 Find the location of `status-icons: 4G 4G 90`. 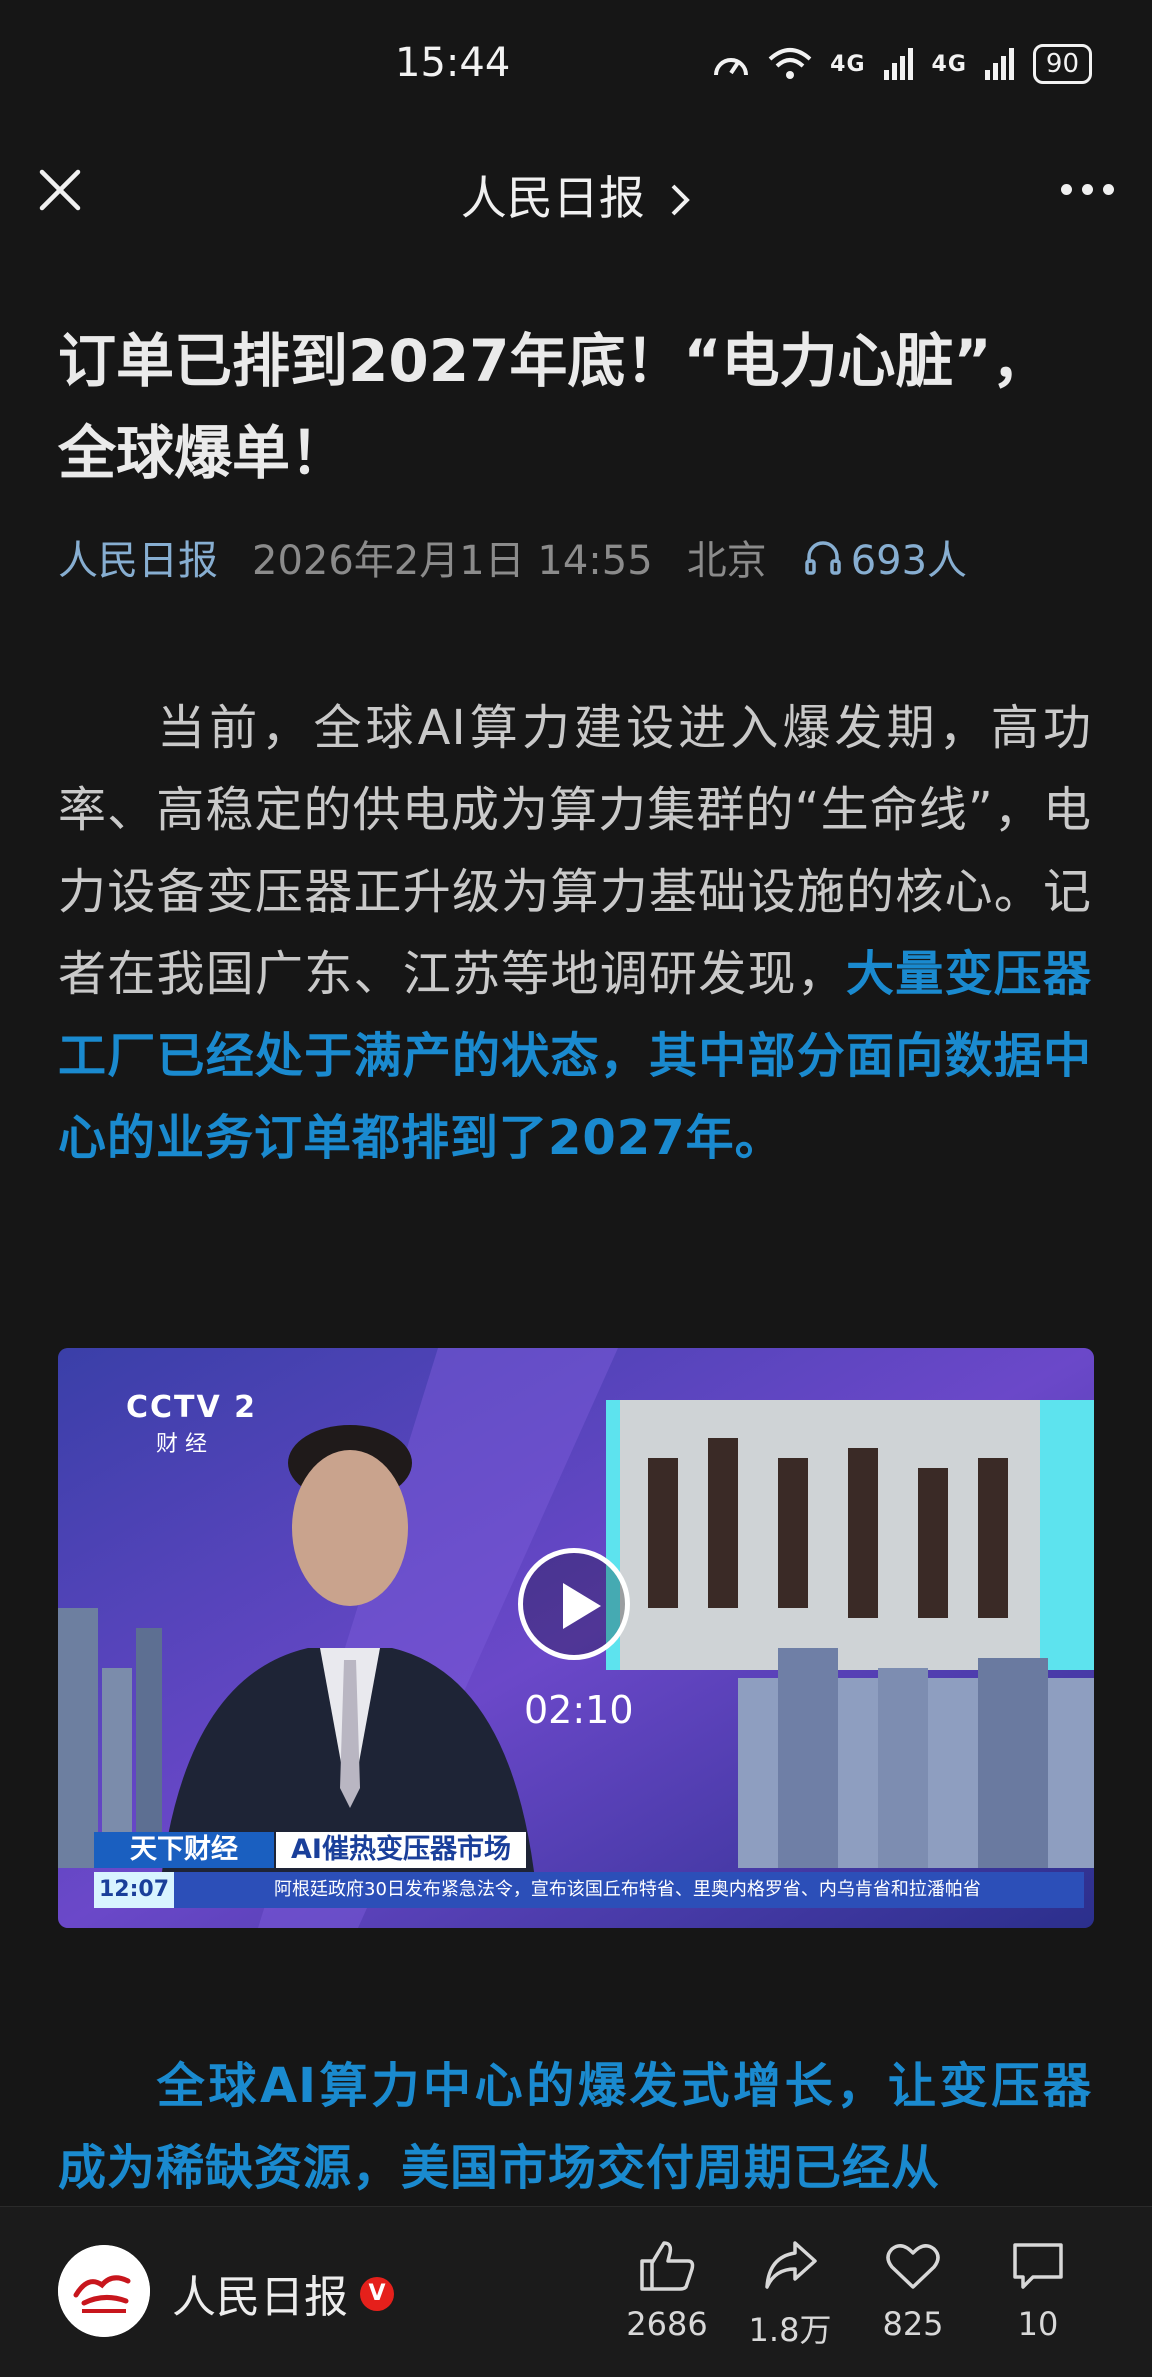

status-icons: 4G 4G 90 is located at coordinates (902, 64).